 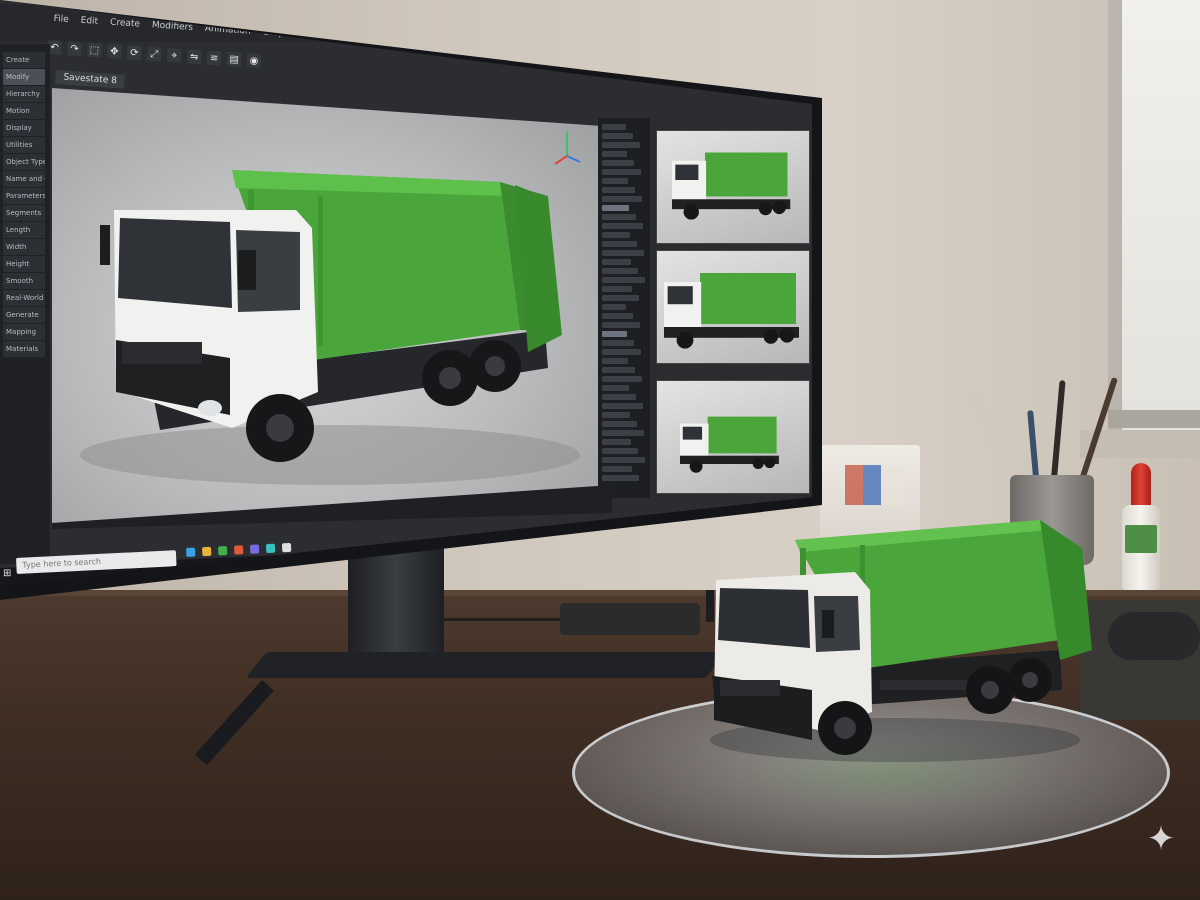 What do you see at coordinates (1161, 839) in the screenshot?
I see `sparkle-icon: ✦` at bounding box center [1161, 839].